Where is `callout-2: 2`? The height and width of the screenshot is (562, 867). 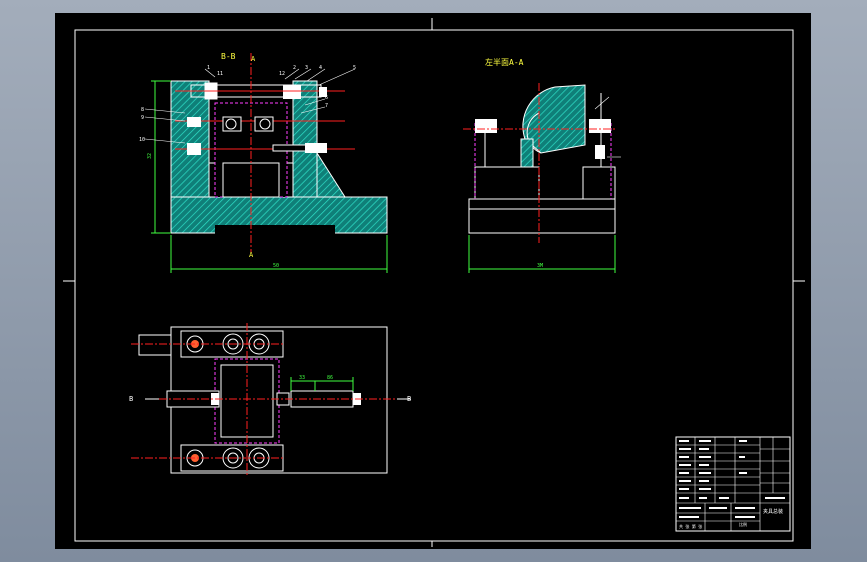
callout-2: 2 is located at coordinates (294, 68).